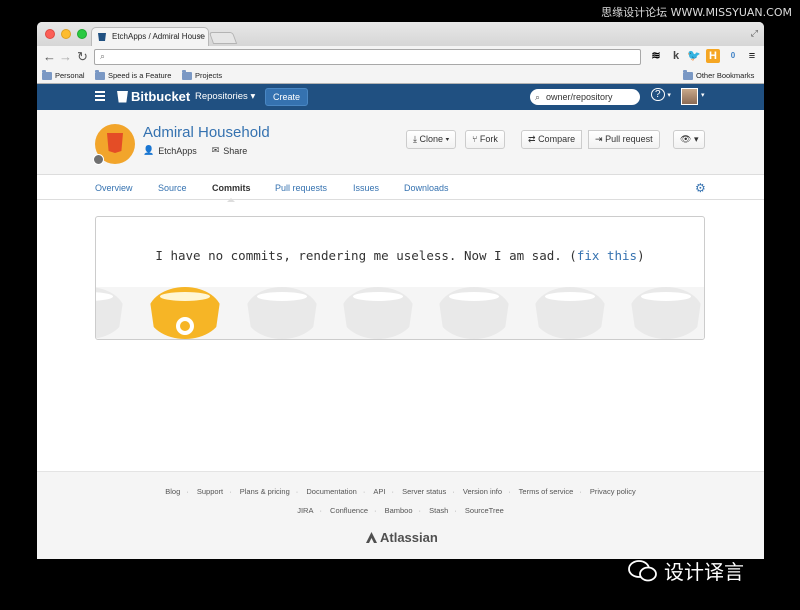  Describe the element at coordinates (438, 510) in the screenshot. I see `footer-link-stash: Stash` at that location.